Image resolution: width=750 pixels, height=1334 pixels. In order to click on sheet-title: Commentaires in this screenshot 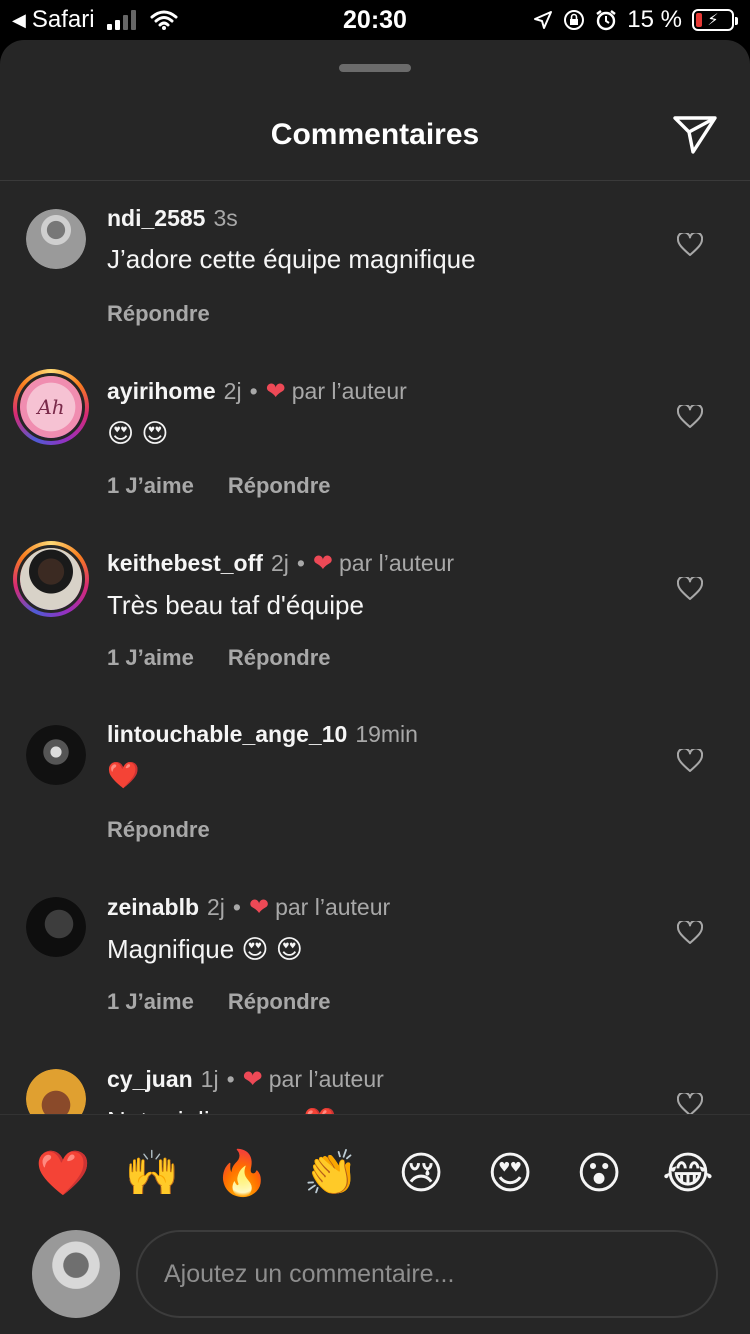, I will do `click(375, 134)`.